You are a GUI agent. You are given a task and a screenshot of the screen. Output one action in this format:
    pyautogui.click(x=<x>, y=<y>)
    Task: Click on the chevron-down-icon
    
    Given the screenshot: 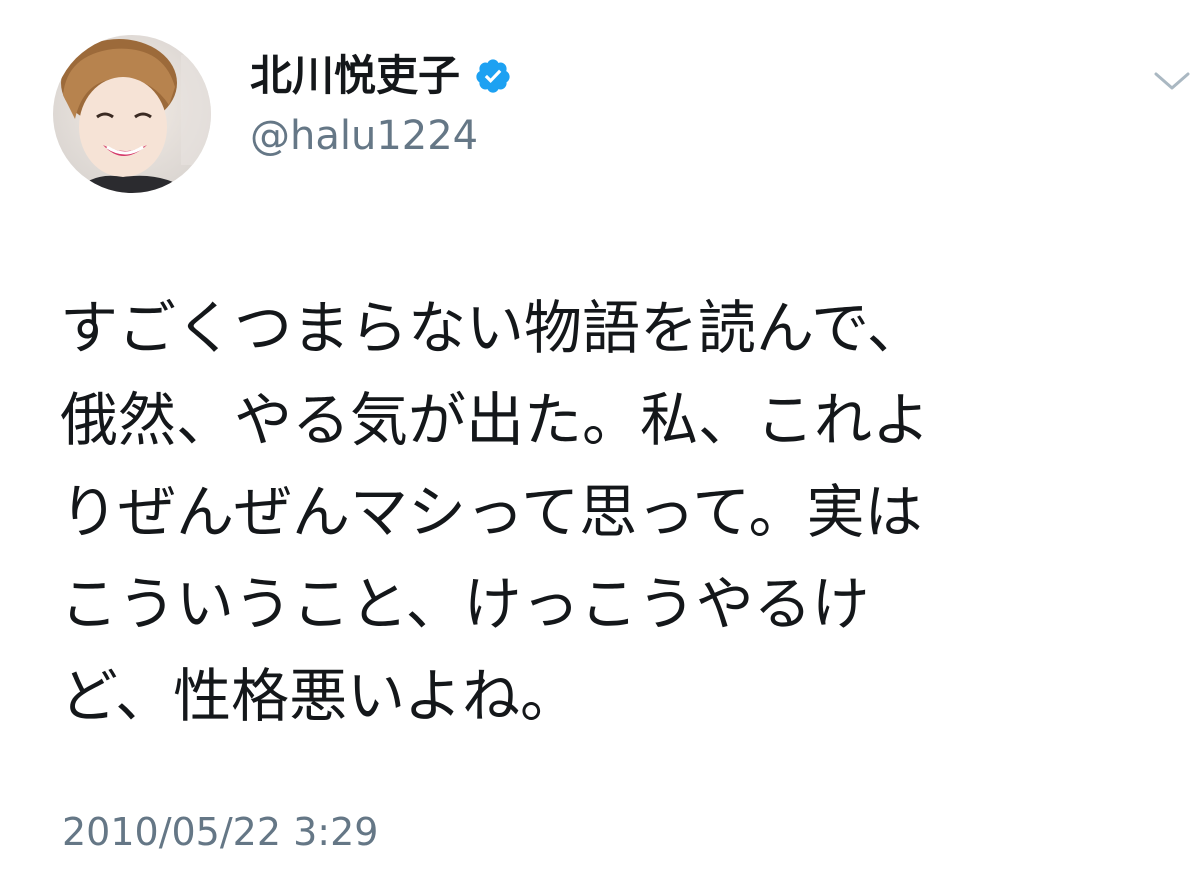 What is the action you would take?
    pyautogui.click(x=1172, y=81)
    